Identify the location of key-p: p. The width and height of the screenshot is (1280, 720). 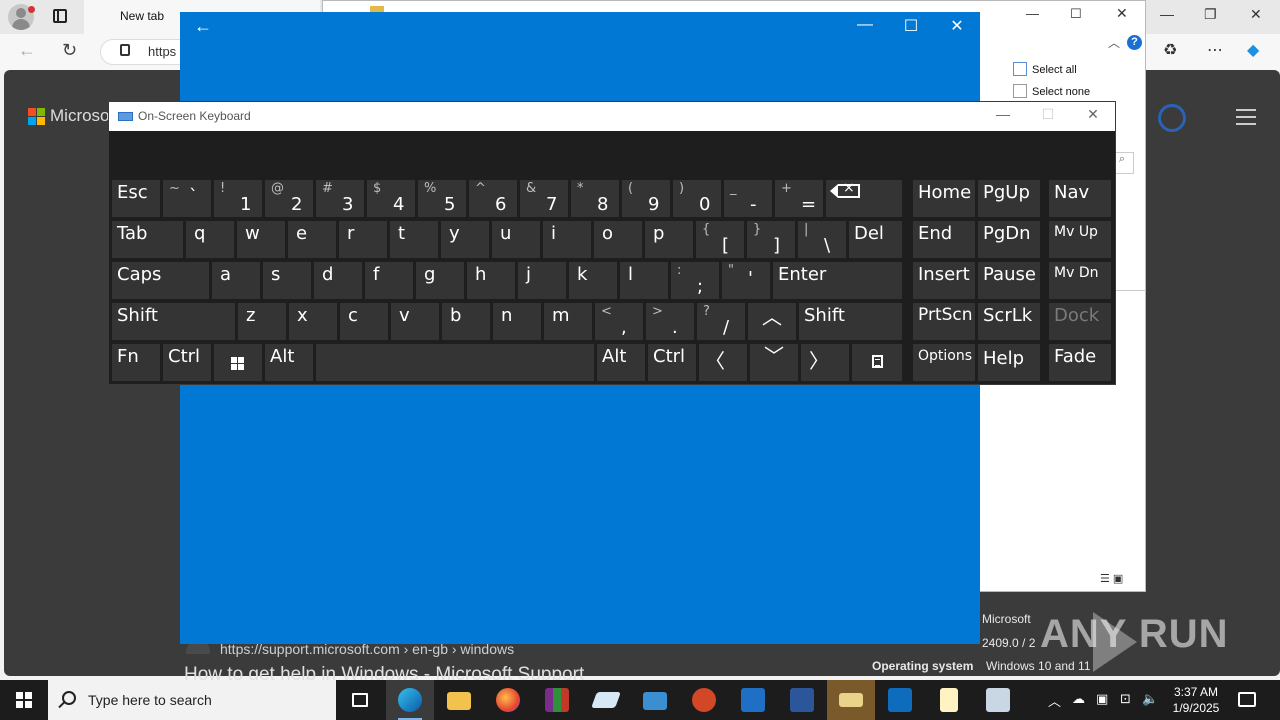
(669, 239).